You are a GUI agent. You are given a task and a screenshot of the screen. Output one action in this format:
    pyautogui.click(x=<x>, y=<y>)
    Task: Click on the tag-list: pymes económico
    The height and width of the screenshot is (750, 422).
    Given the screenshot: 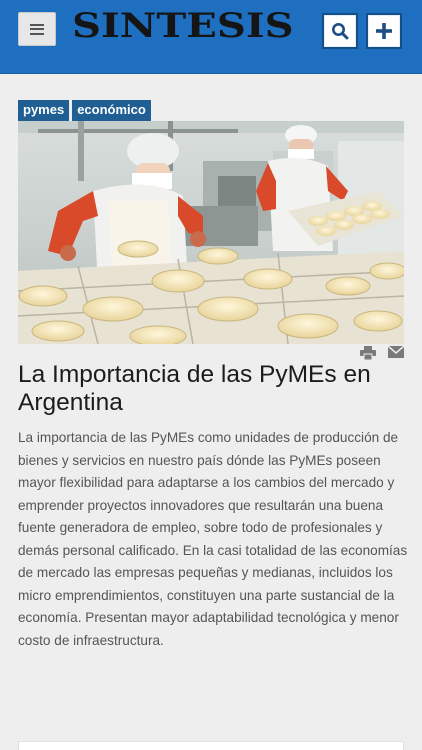 What is the action you would take?
    pyautogui.click(x=84, y=110)
    